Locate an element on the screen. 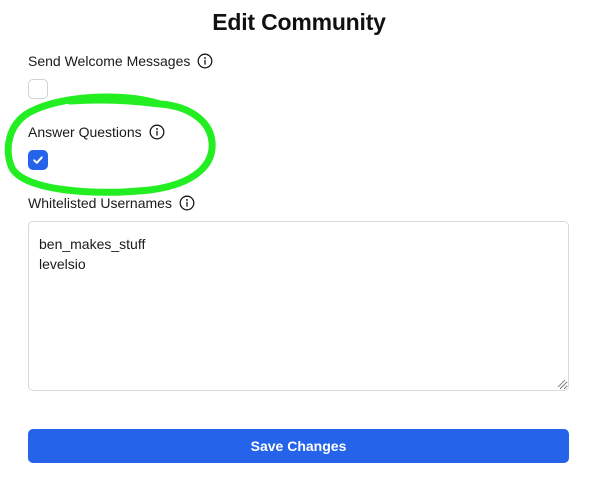  save-button: Save Changes is located at coordinates (298, 446).